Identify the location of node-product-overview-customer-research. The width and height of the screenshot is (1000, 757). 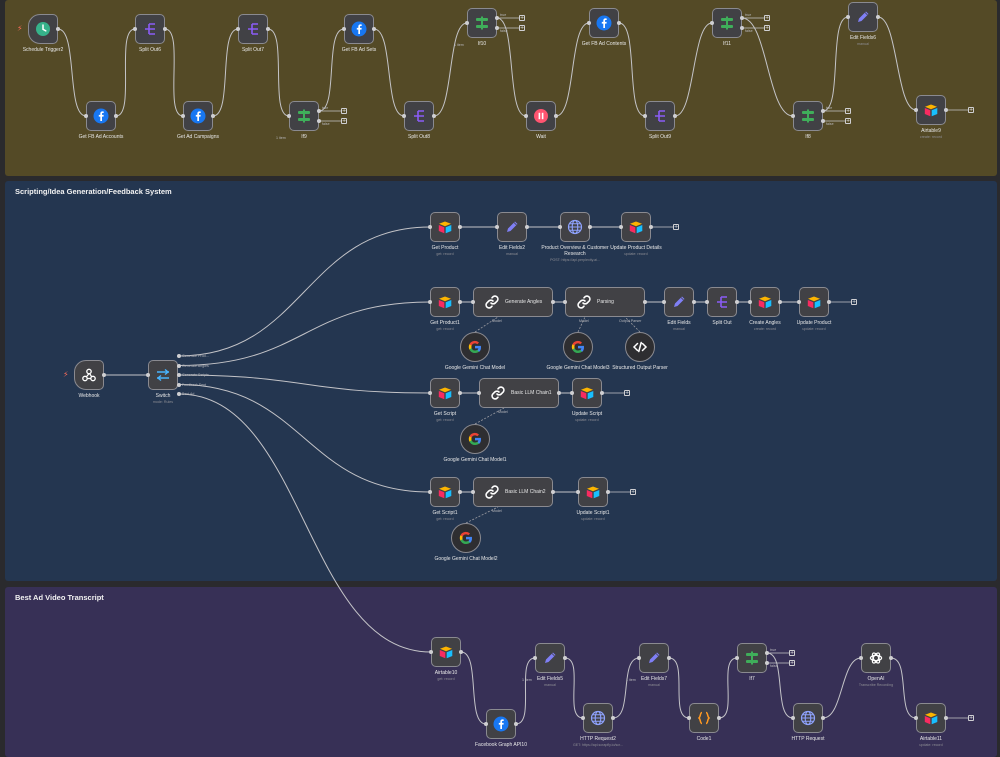
(575, 227).